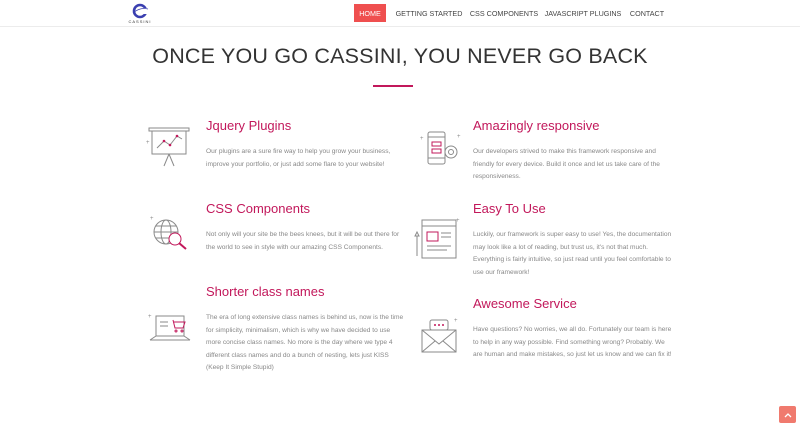 The image size is (800, 425). I want to click on feature-title: CSS Components, so click(258, 208).